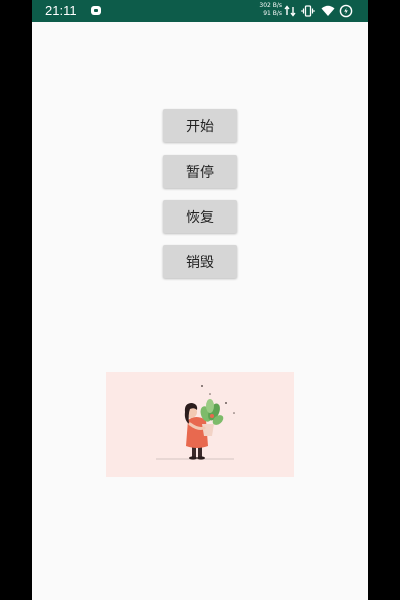 The image size is (400, 600). I want to click on network-speed-down: 91 B/s, so click(272, 13).